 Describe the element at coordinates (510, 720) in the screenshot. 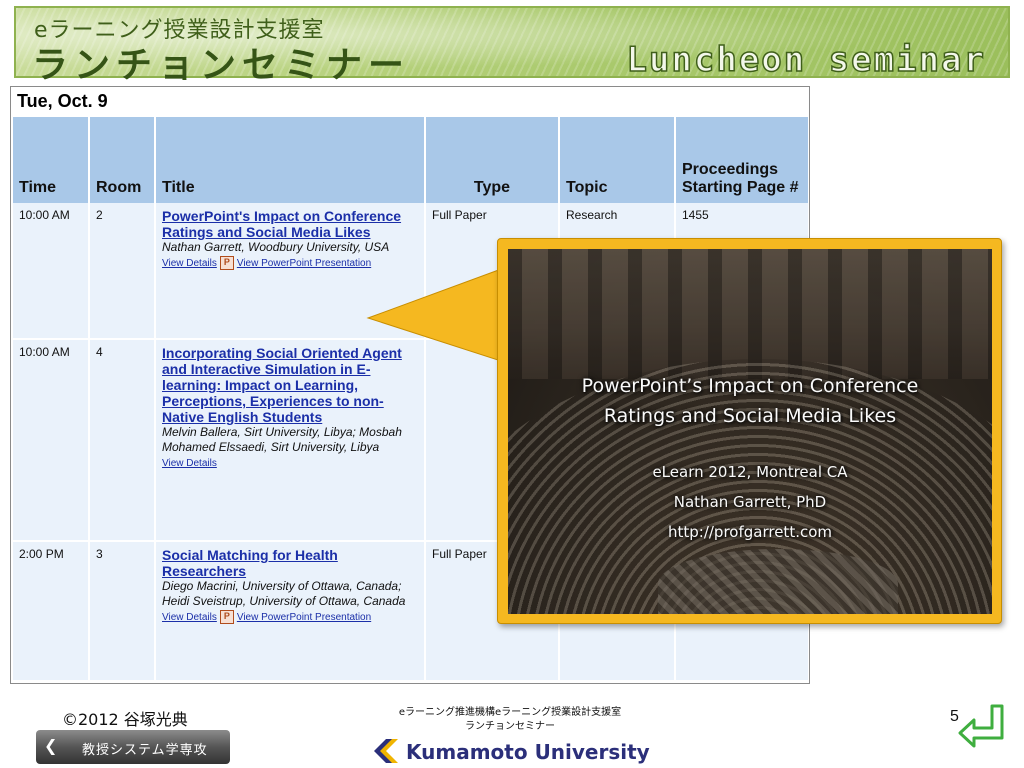

I see `footer-office: eラーニング推進機構eラーニング授業設計支援室 ランチョンセミナー` at that location.